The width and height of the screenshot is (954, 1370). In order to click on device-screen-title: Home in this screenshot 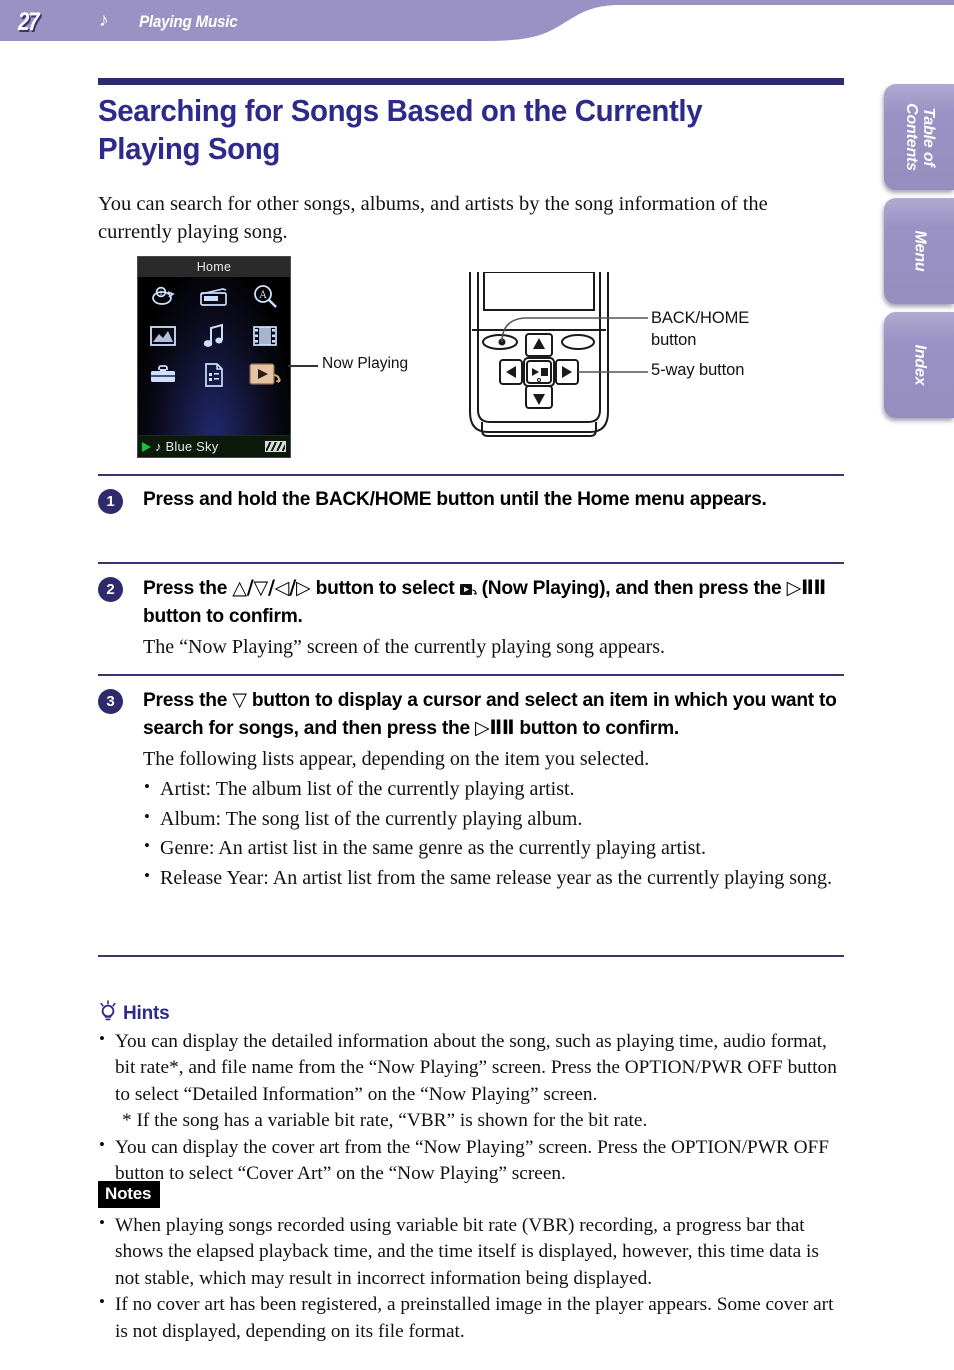, I will do `click(214, 267)`.